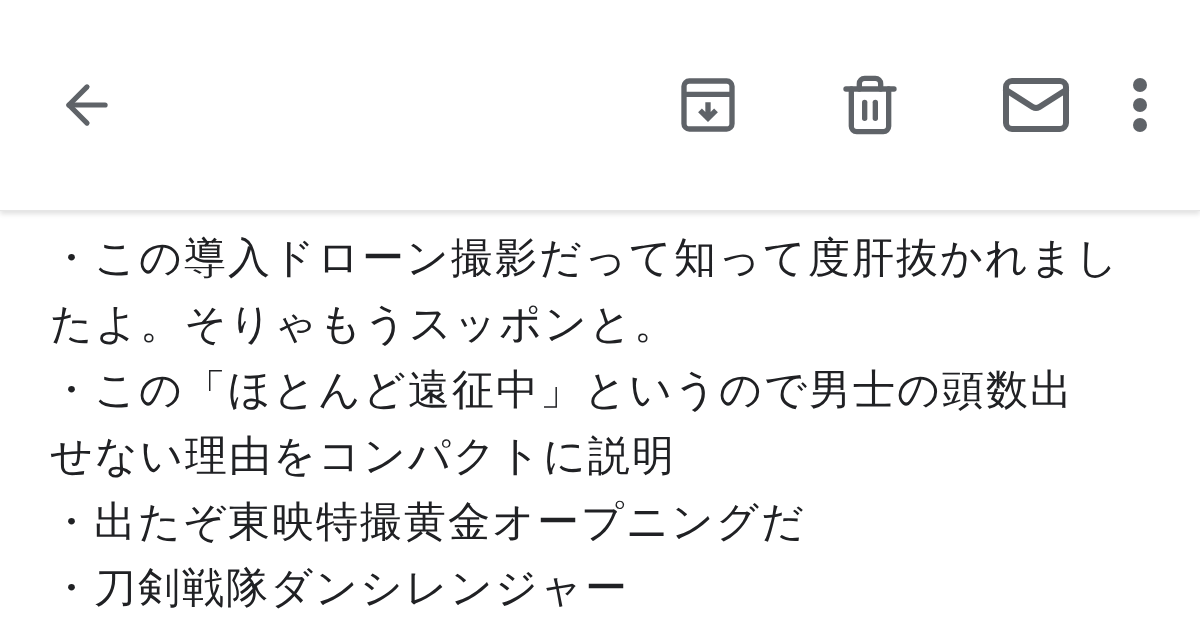 The image size is (1200, 630). Describe the element at coordinates (363, 456) in the screenshot. I see `message-text: せない理由をコンパクトに説明` at that location.